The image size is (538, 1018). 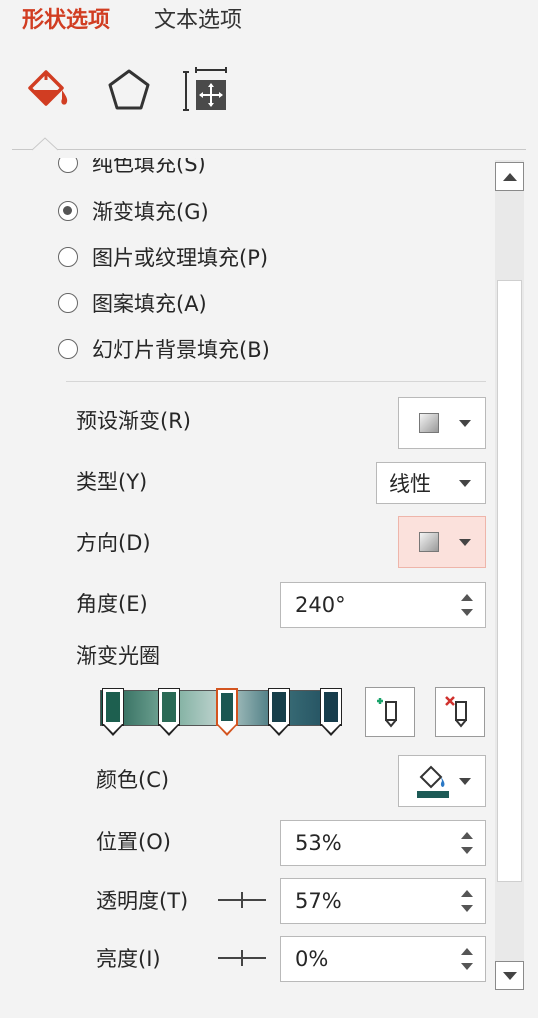 I want to click on position-label: 位置(O), so click(x=133, y=842).